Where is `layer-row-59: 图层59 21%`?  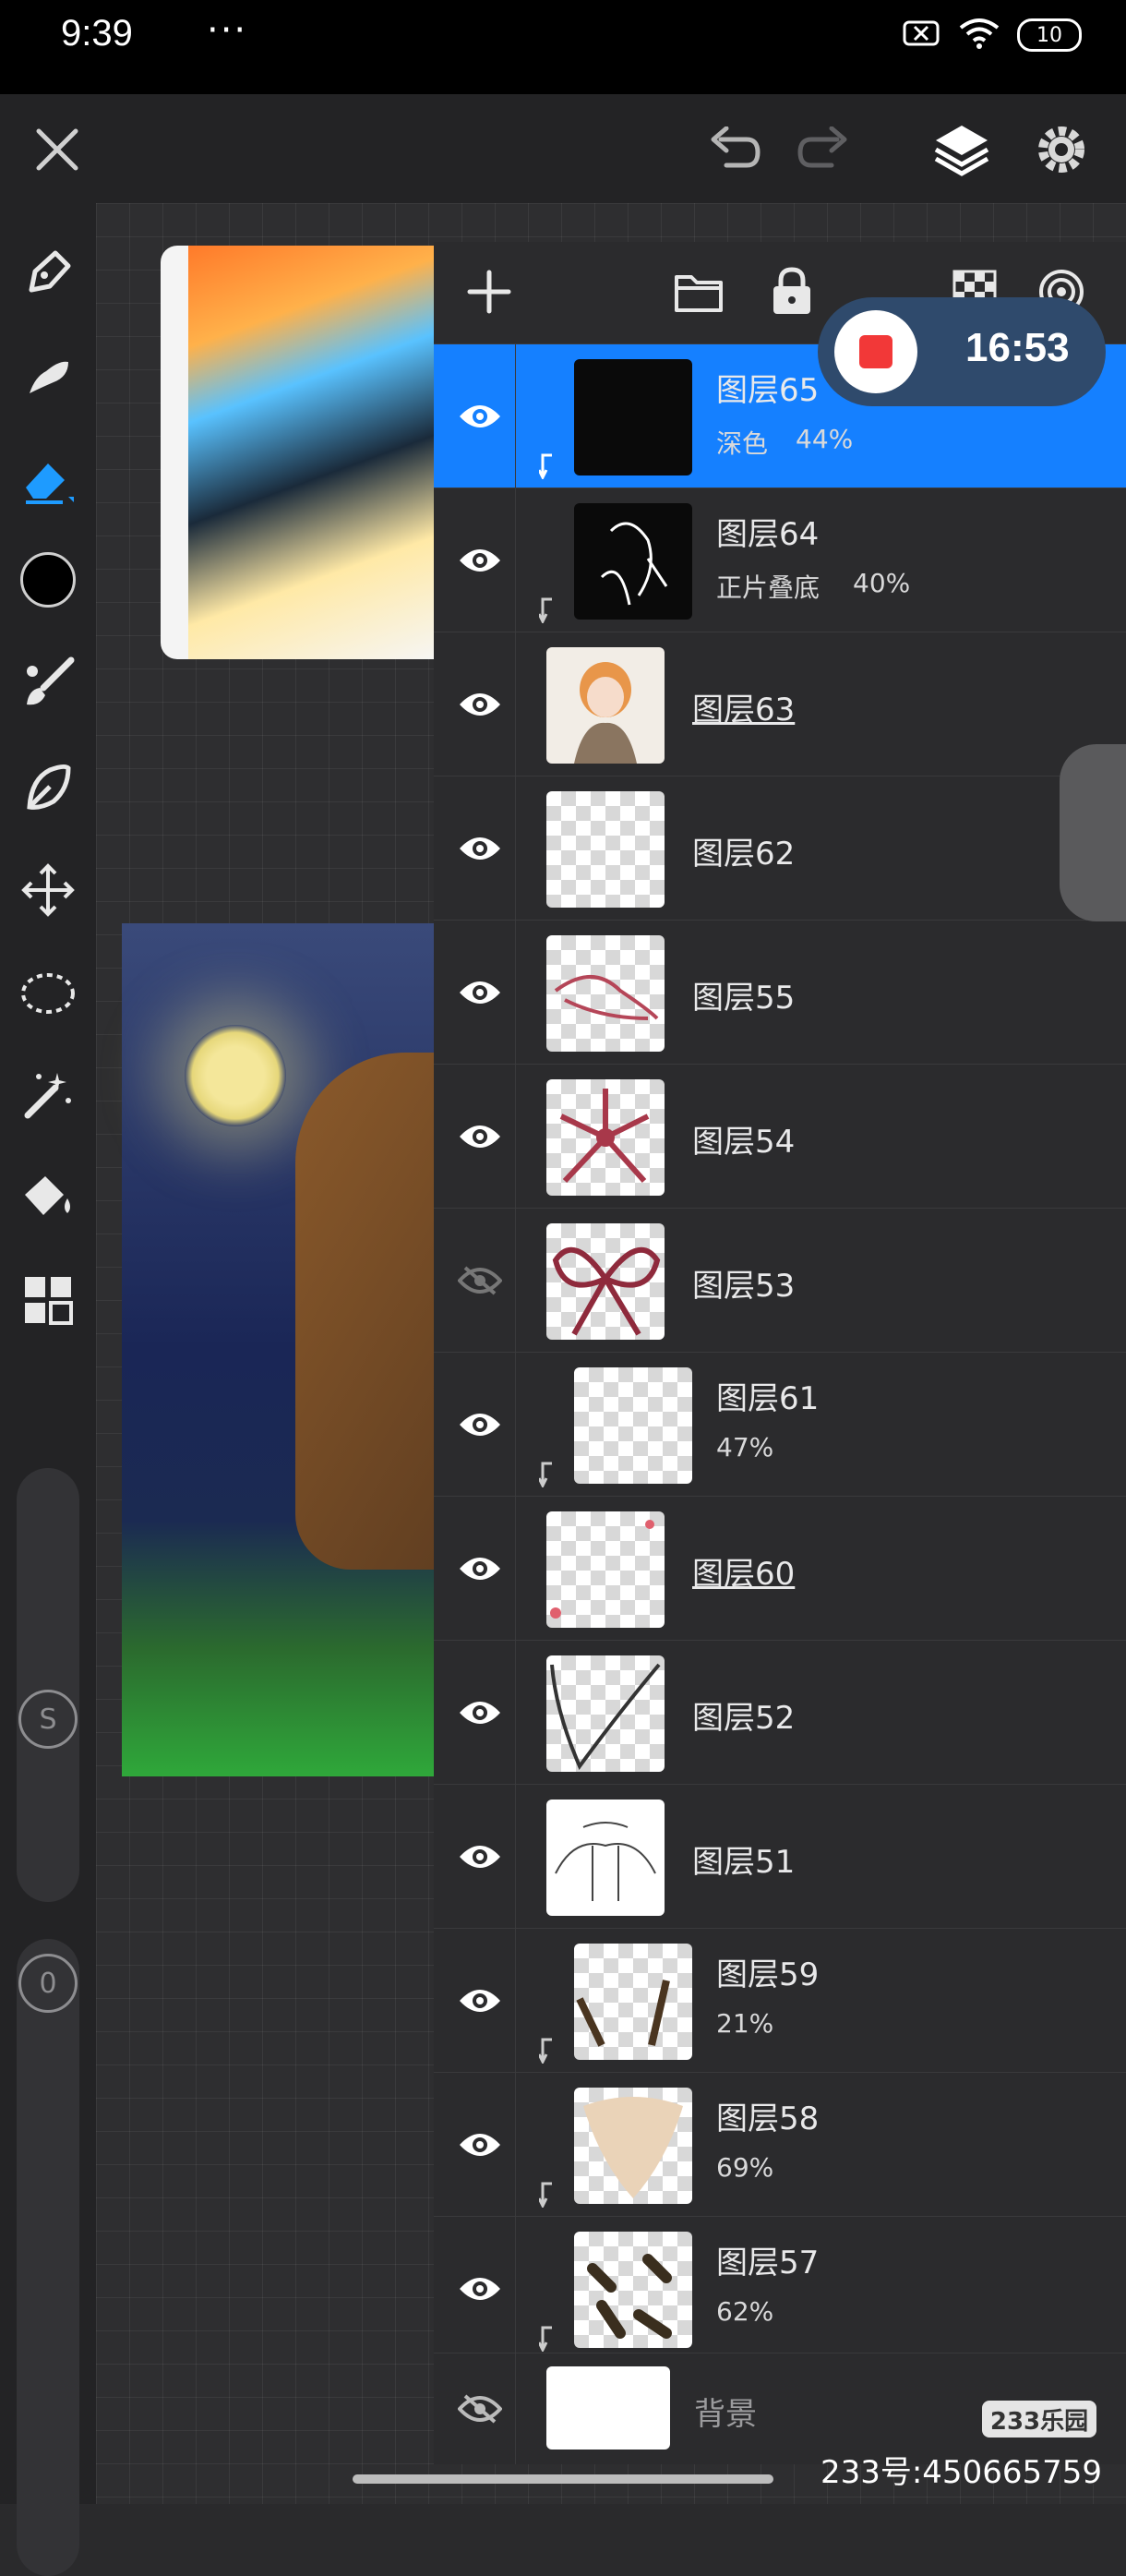 layer-row-59: 图层59 21% is located at coordinates (780, 2000).